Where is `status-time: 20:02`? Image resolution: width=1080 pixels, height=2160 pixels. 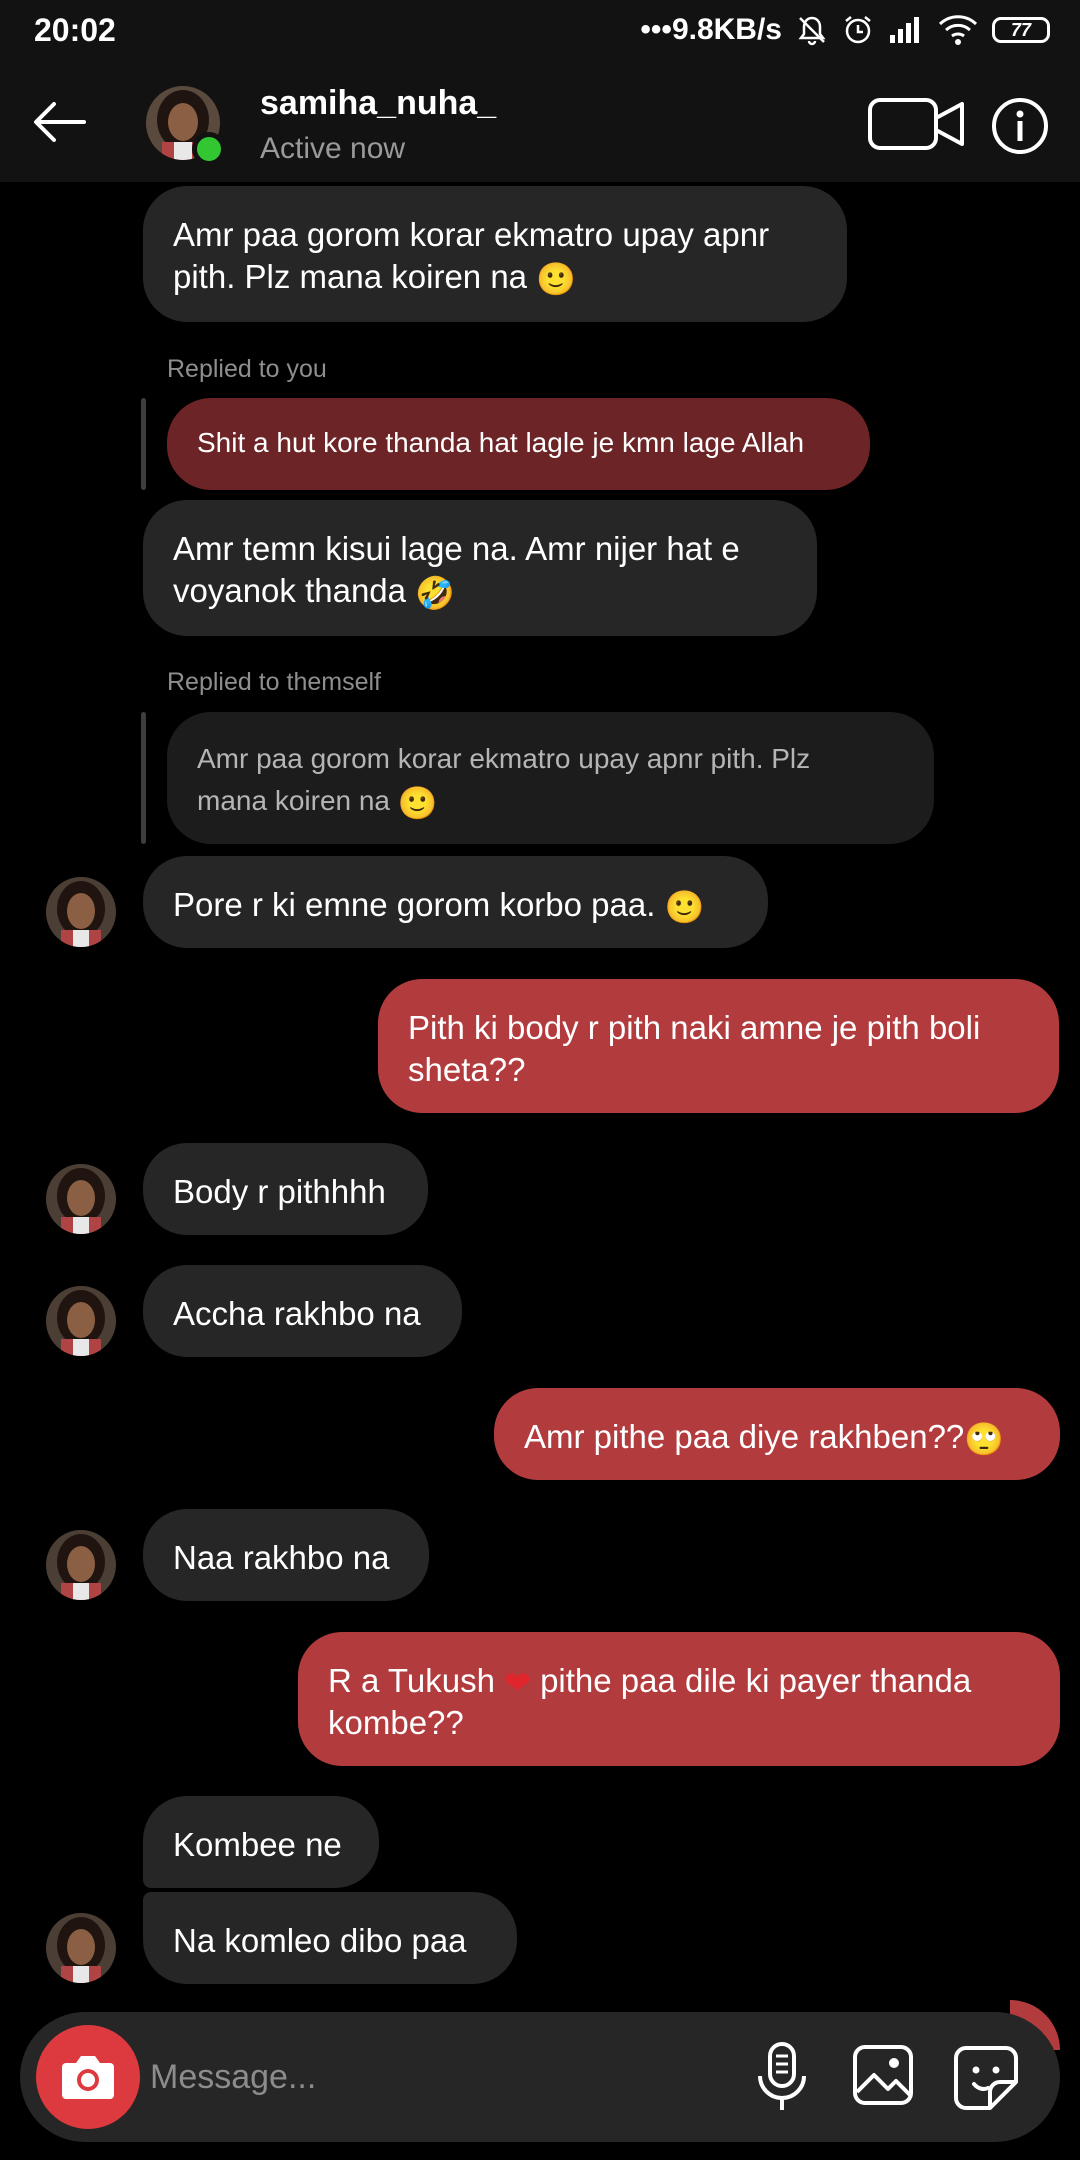 status-time: 20:02 is located at coordinates (75, 30).